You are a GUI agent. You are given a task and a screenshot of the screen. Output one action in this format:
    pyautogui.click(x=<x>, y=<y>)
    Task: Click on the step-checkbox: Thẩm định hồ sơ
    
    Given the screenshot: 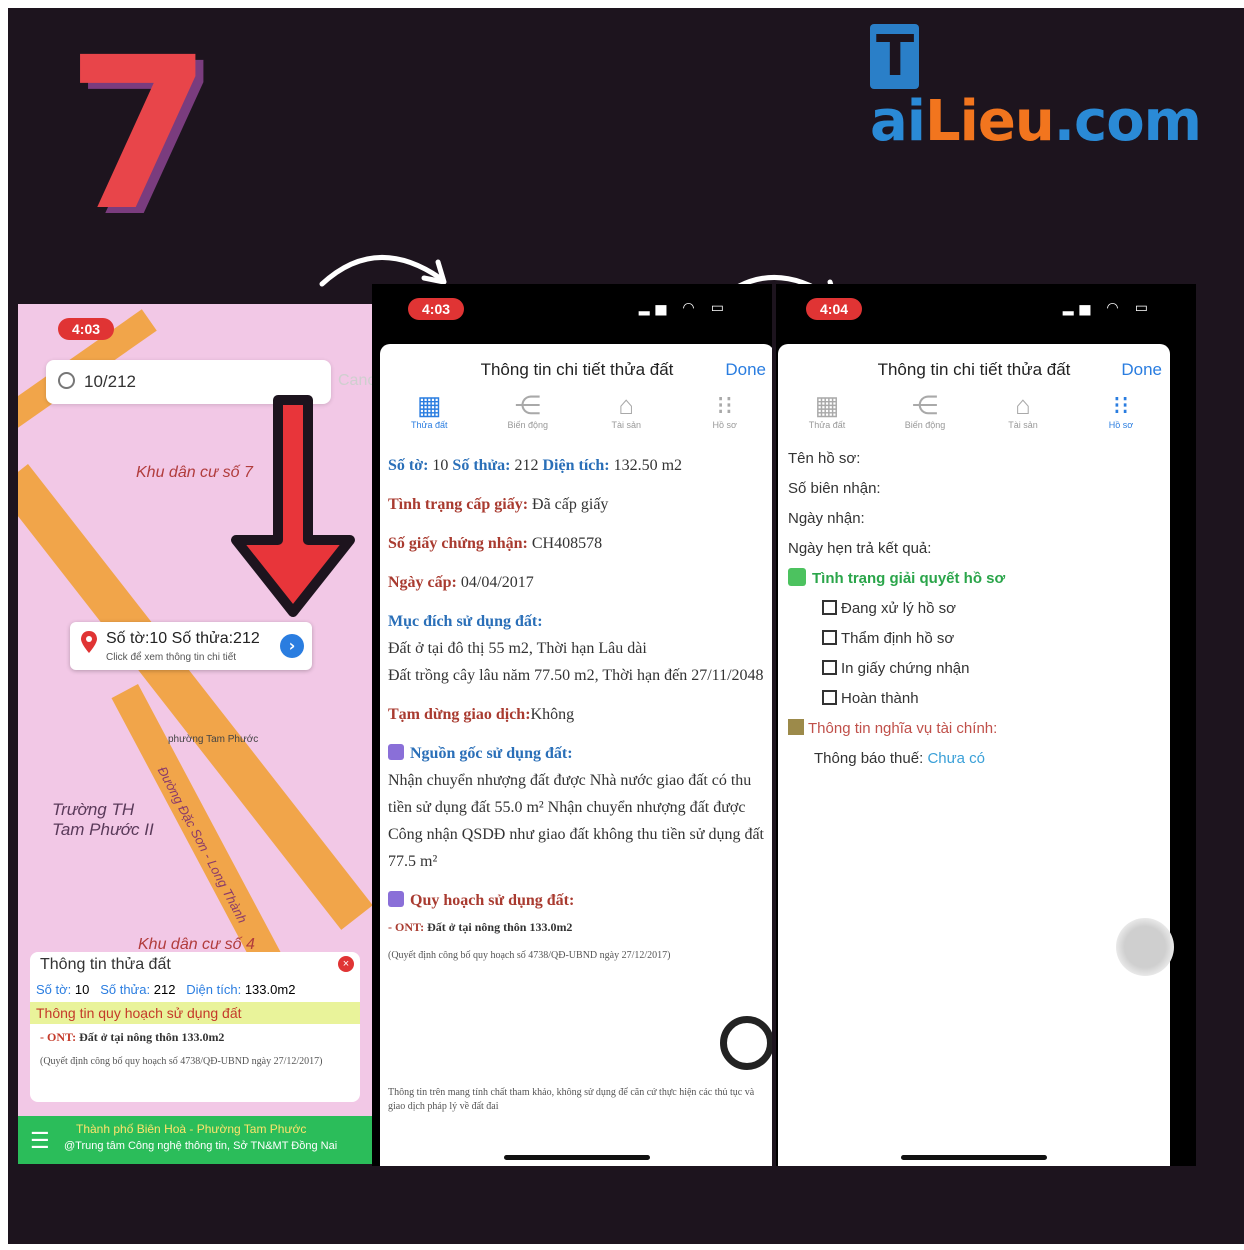 What is the action you would take?
    pyautogui.click(x=978, y=639)
    